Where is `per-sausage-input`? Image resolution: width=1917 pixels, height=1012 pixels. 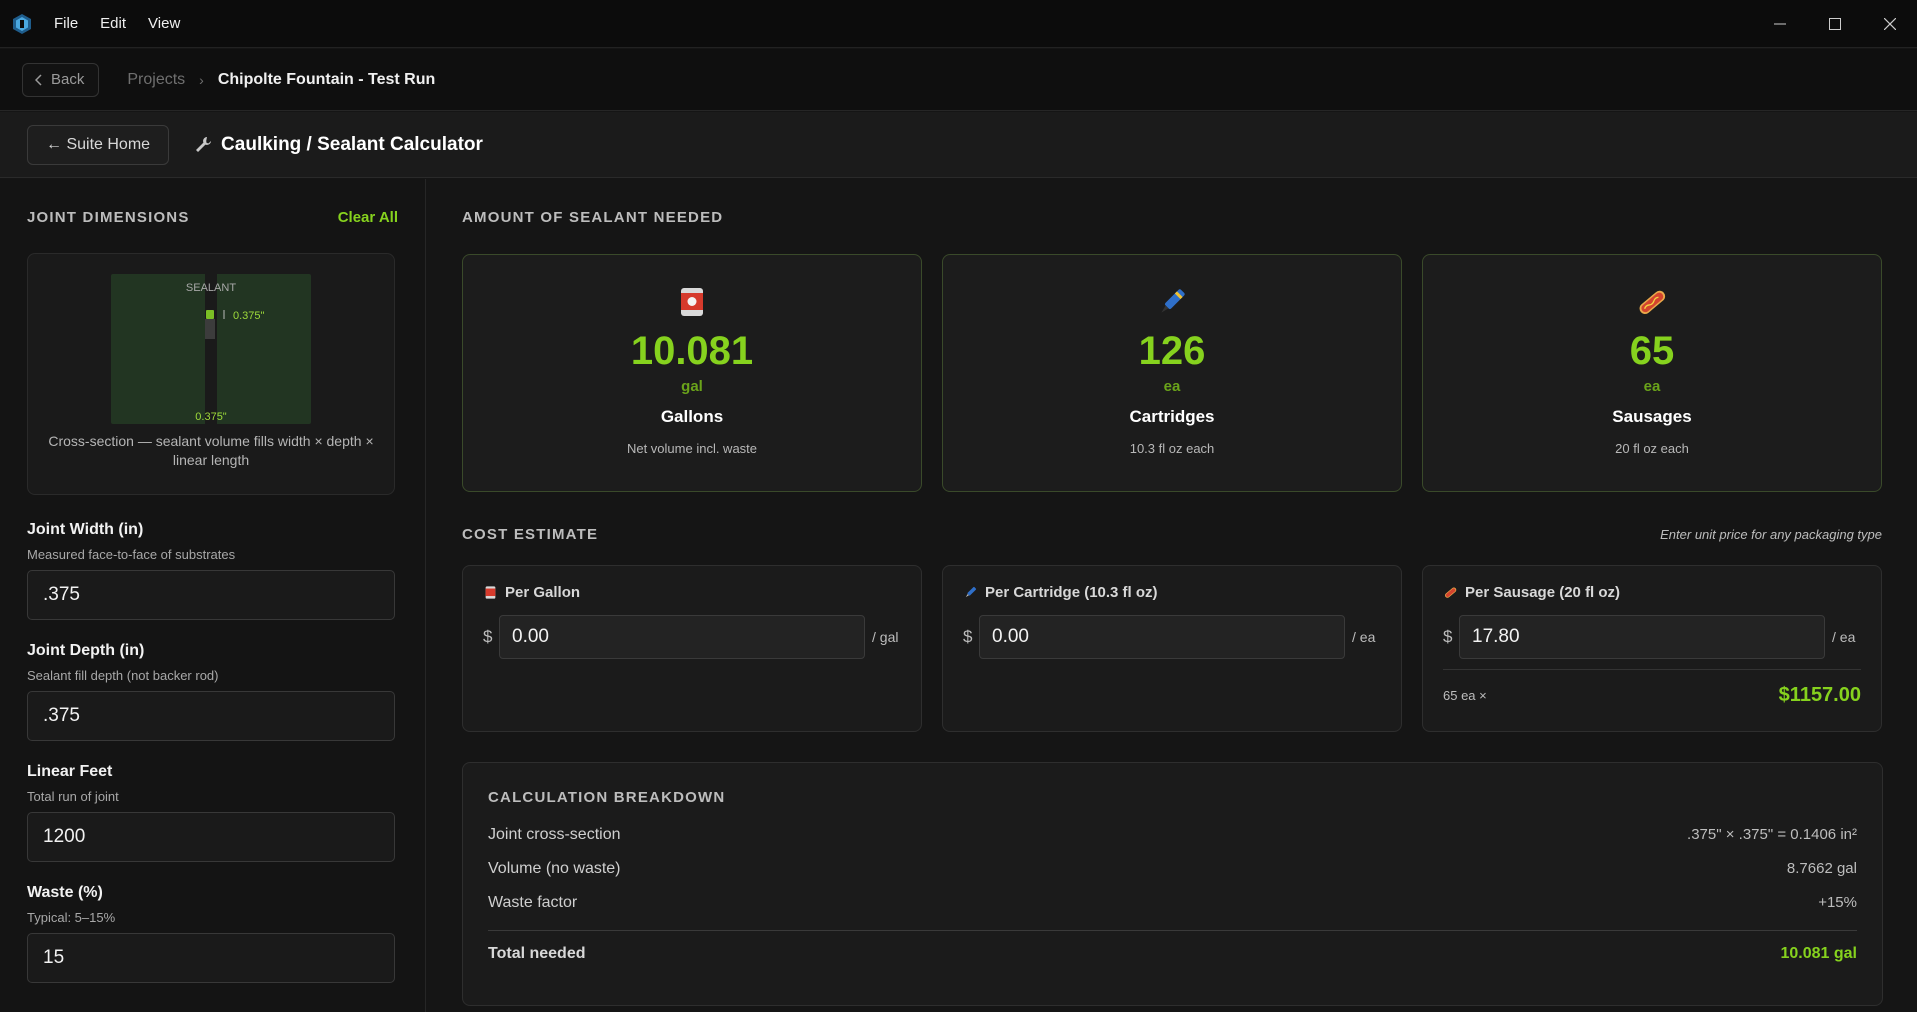
per-sausage-input is located at coordinates (1642, 637).